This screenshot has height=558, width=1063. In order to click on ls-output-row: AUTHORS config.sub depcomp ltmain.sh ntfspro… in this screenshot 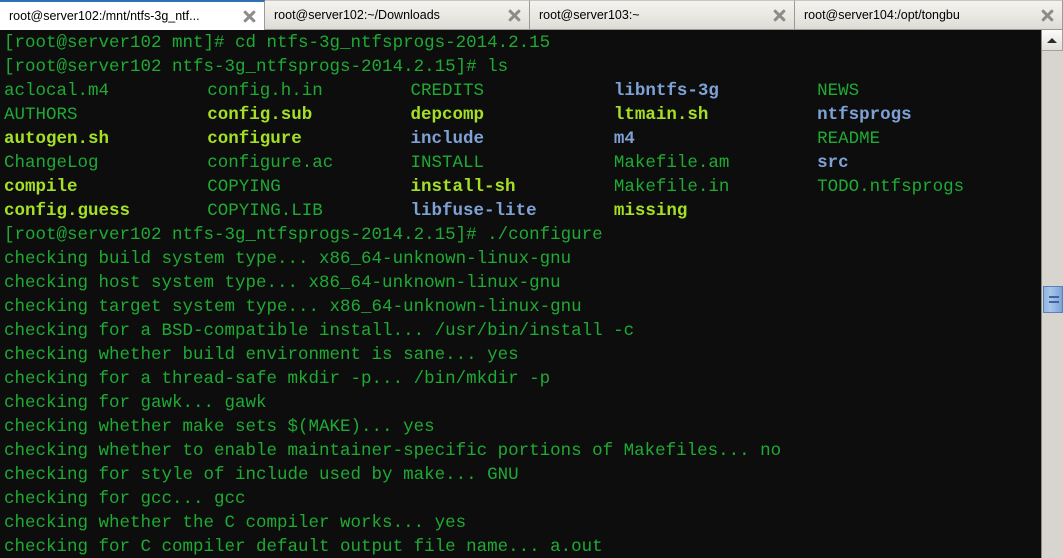, I will do `click(522, 115)`.